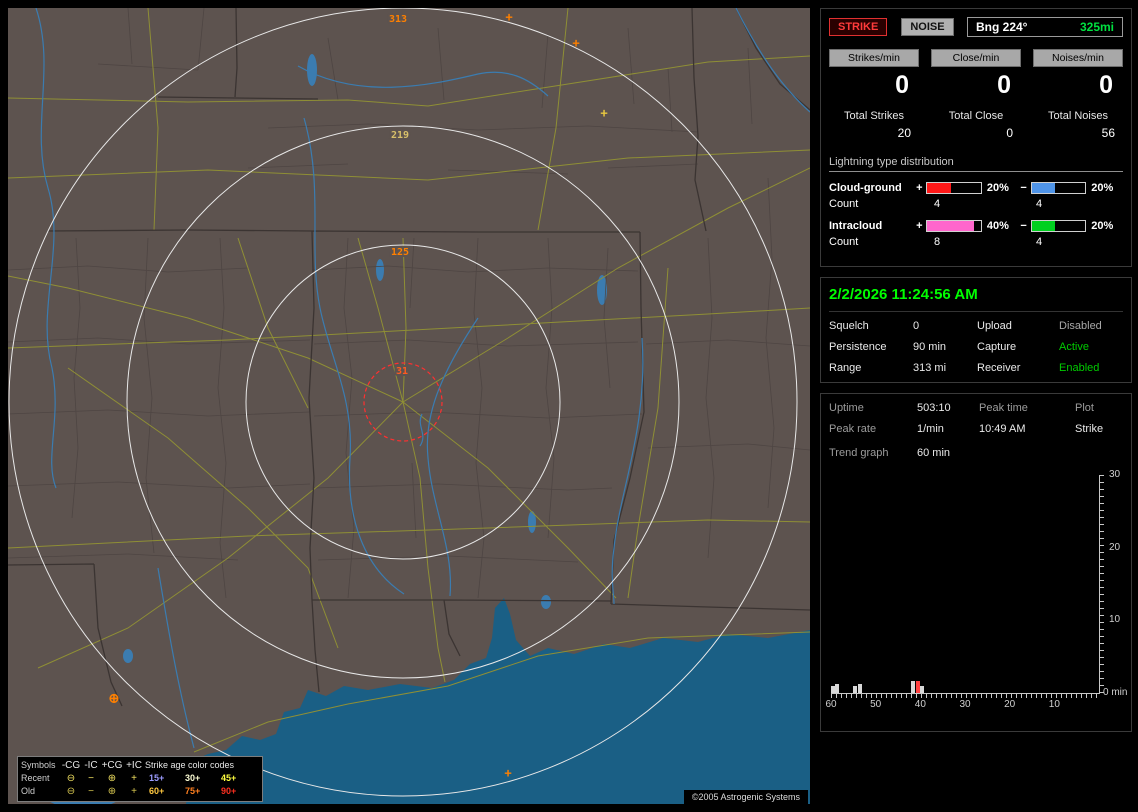 This screenshot has height=812, width=1138. I want to click on copyright-notice: ©2005 Astrogenic Systems, so click(745, 797).